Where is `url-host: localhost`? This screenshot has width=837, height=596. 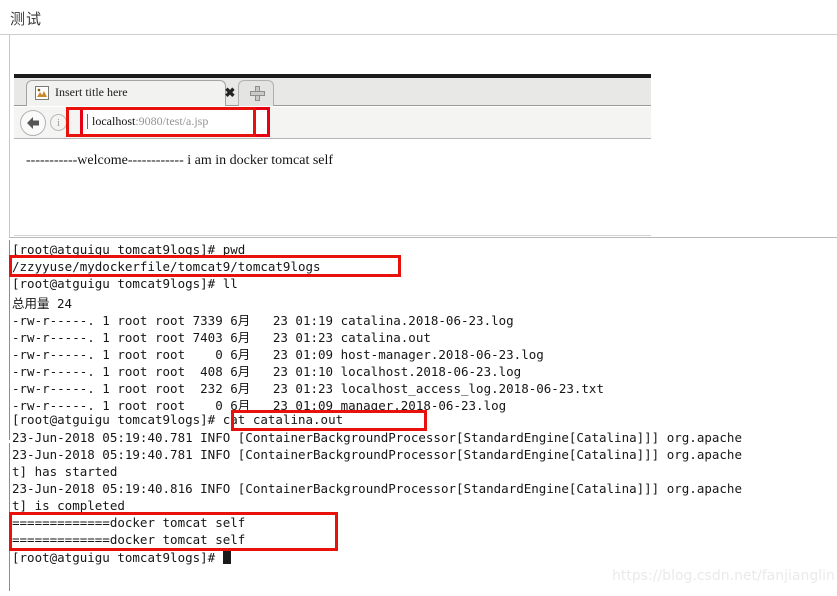 url-host: localhost is located at coordinates (114, 121).